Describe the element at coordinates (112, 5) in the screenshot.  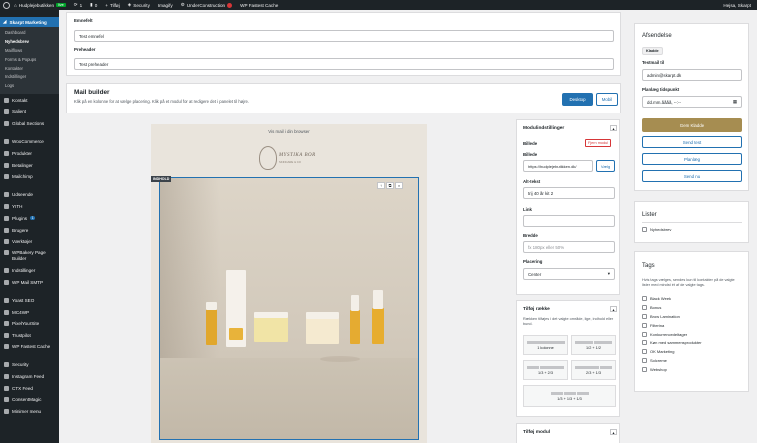
I see `new-content-link: + Tilføj` at that location.